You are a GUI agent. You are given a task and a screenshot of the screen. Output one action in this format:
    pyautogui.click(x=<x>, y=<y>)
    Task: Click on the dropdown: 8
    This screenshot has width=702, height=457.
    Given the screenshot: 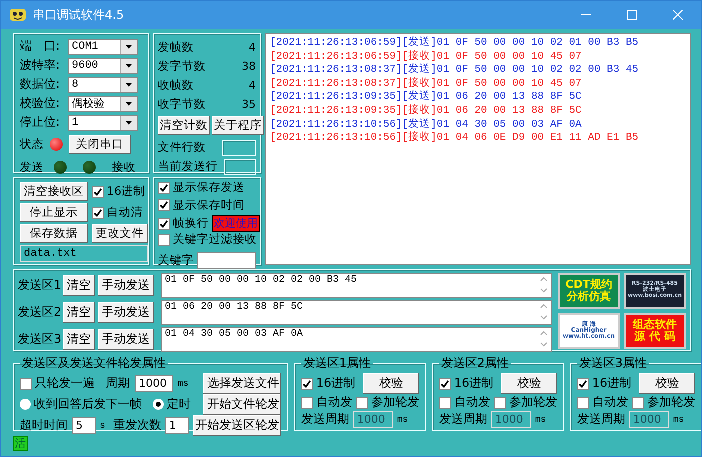 What is the action you would take?
    pyautogui.click(x=103, y=84)
    